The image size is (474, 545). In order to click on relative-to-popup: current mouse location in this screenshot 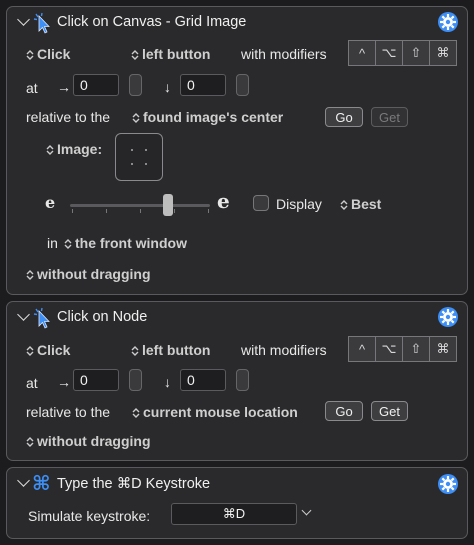, I will do `click(215, 412)`.